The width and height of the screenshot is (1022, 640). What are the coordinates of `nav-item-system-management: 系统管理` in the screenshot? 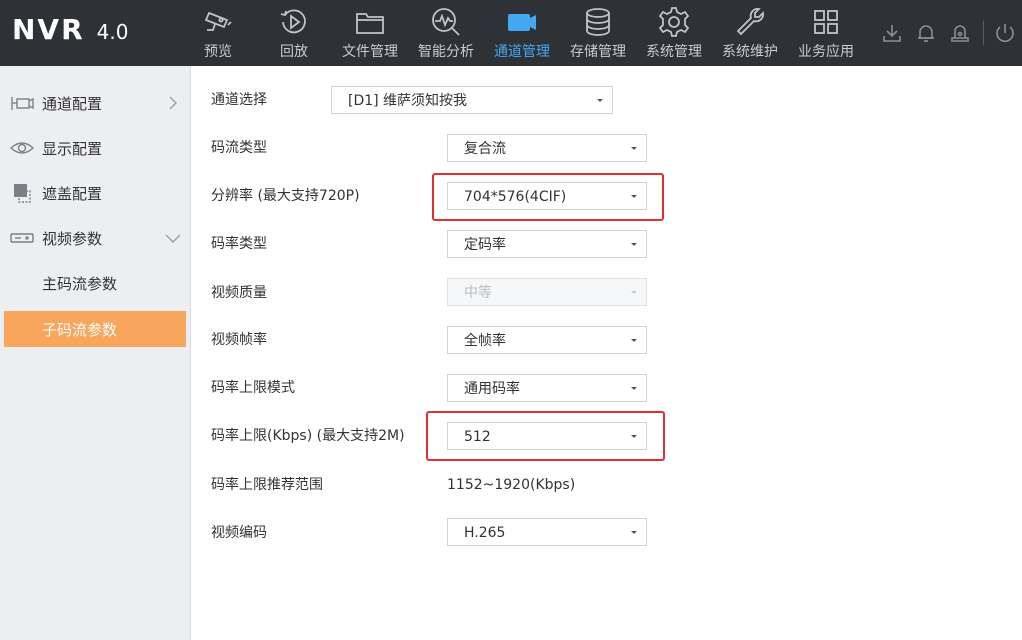 It's located at (674, 33).